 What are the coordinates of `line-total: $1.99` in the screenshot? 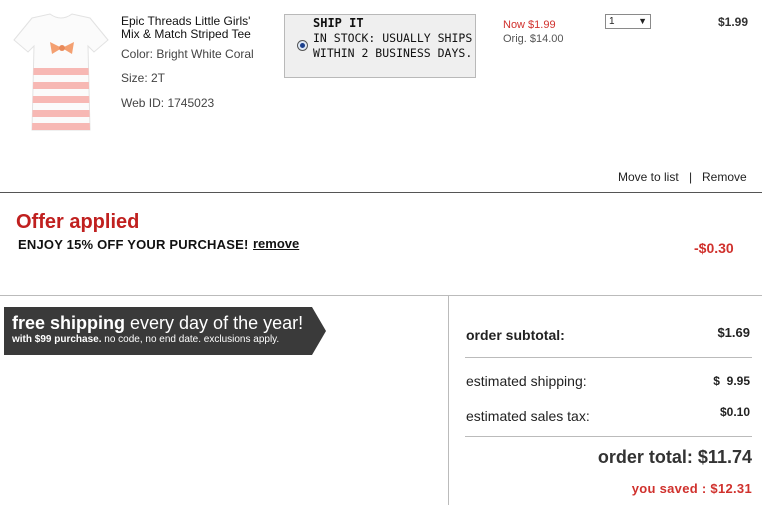 It's located at (732, 22).